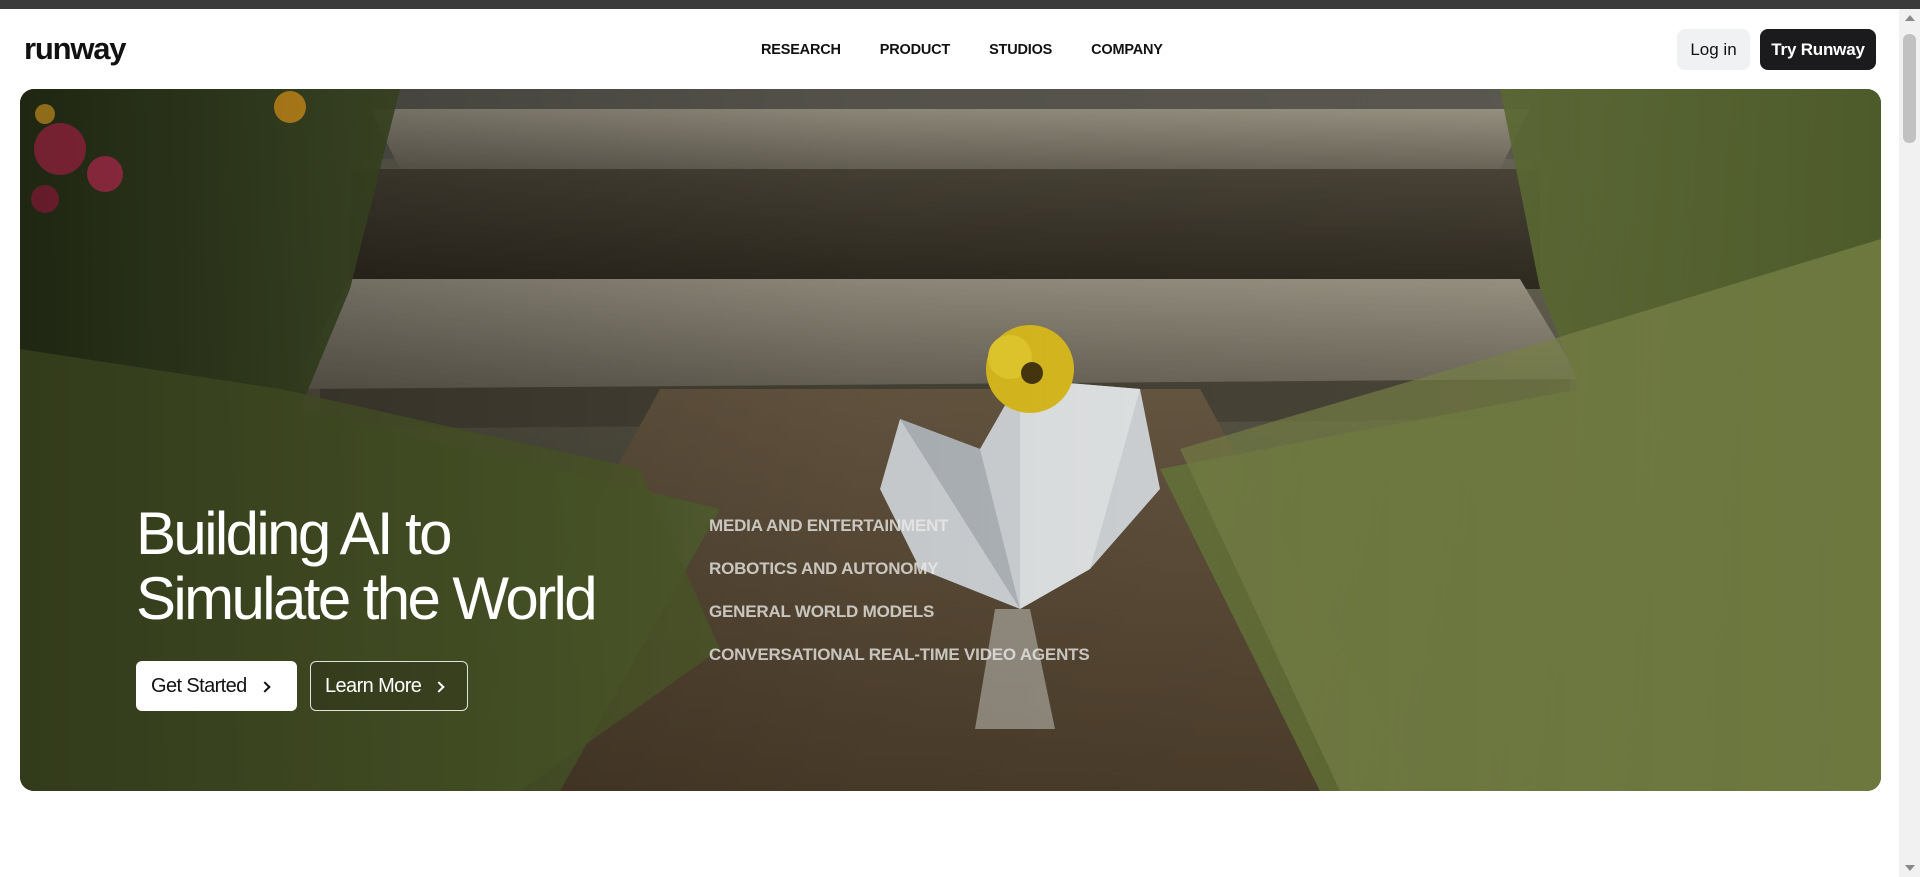  I want to click on scroll-down-arrow-icon, so click(1910, 868).